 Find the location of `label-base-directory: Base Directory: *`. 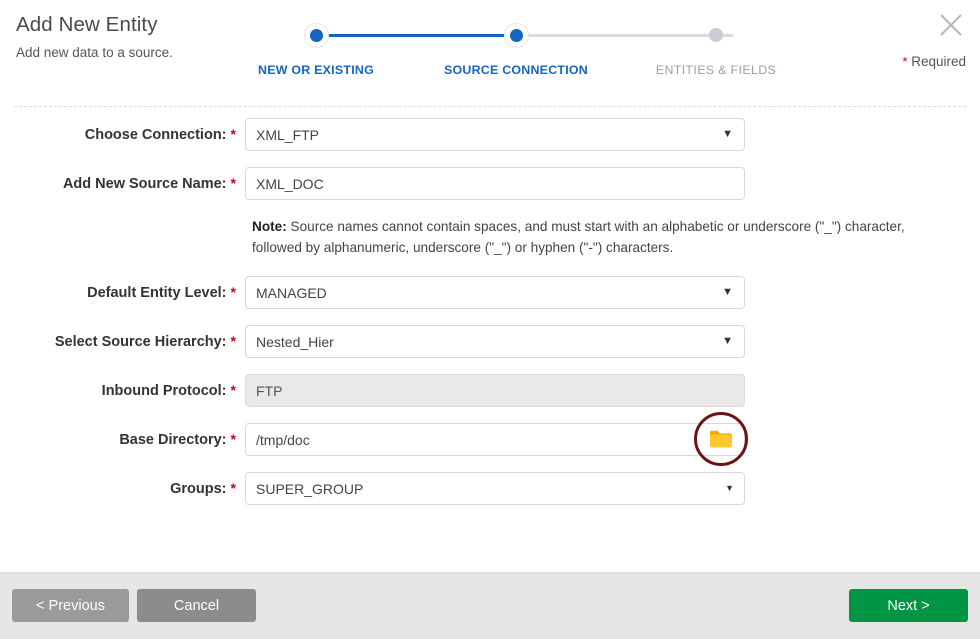

label-base-directory: Base Directory: * is located at coordinates (122, 439).